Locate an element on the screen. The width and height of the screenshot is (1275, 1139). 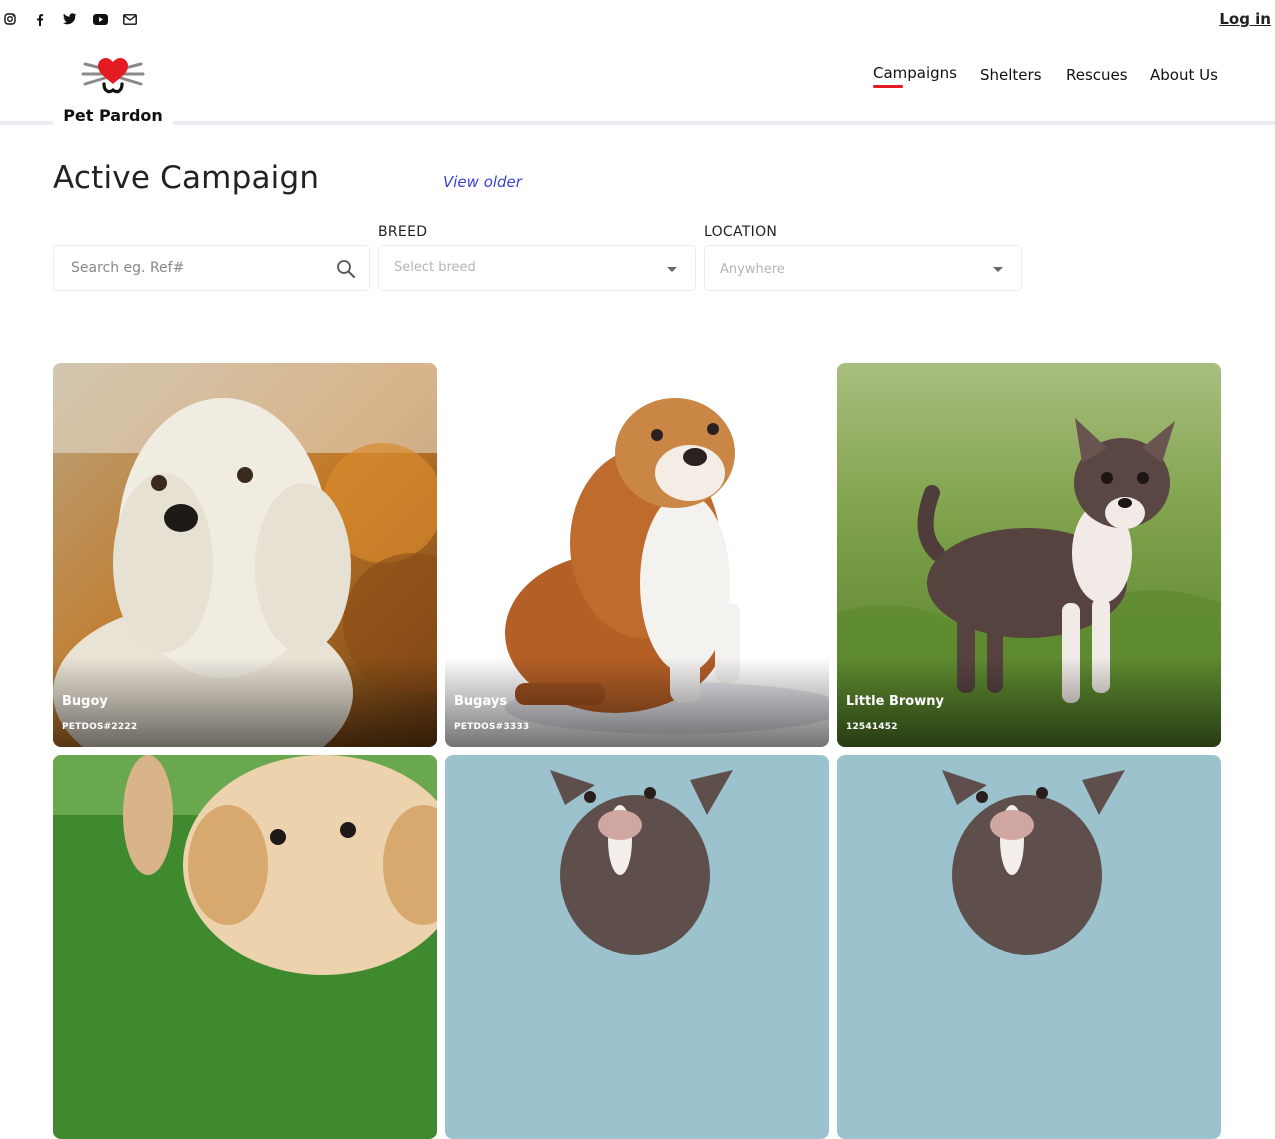
location-label: LOCATION is located at coordinates (741, 232).